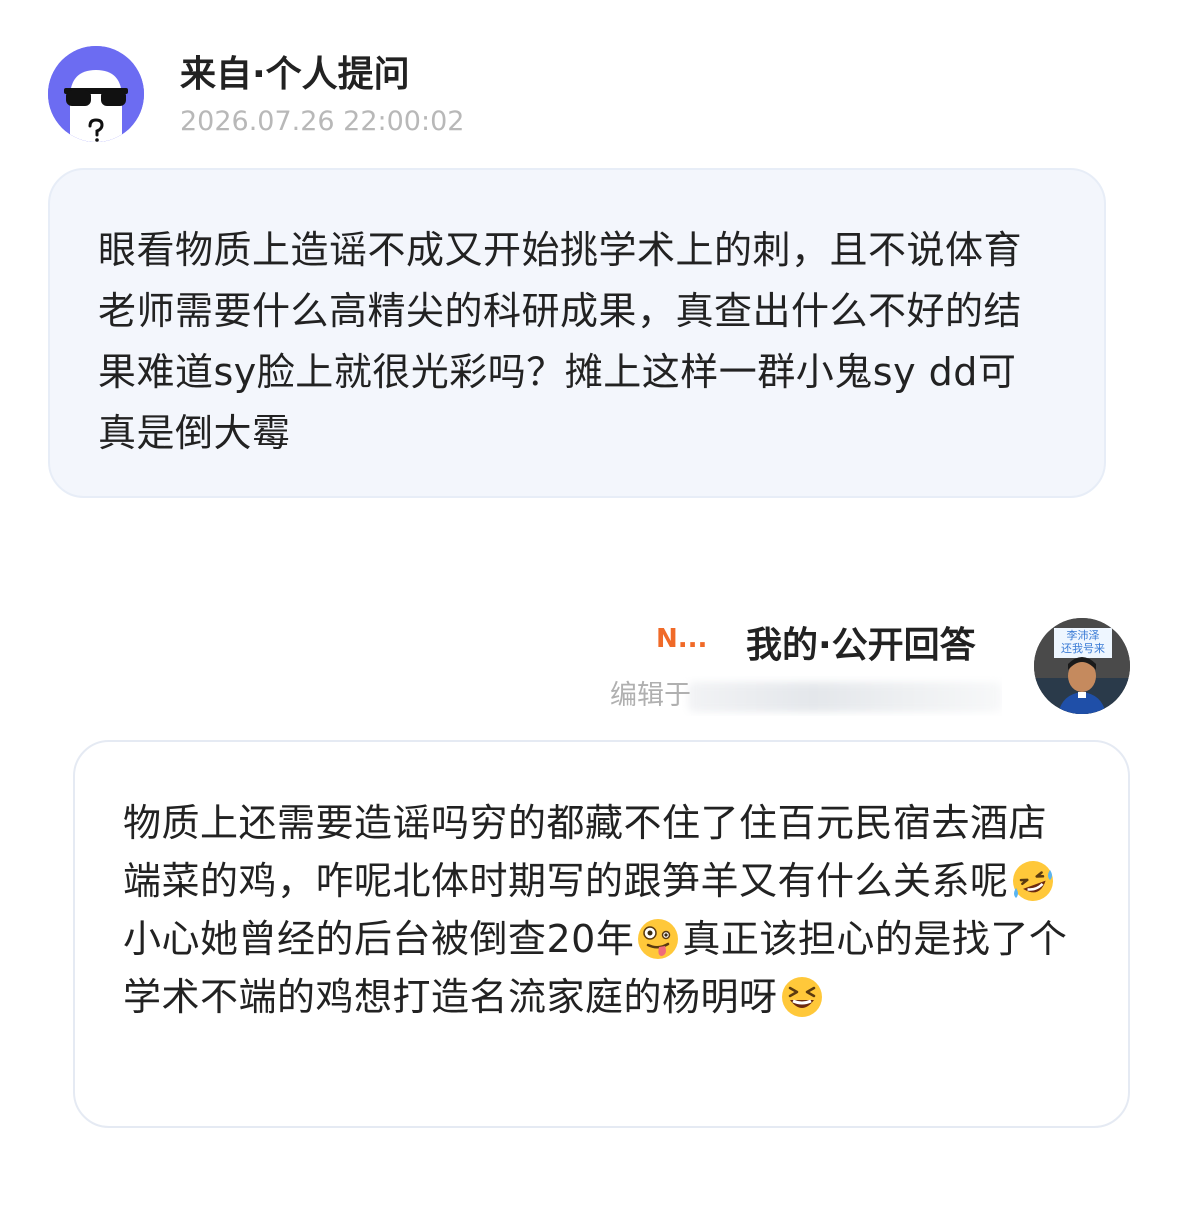  I want to click on edited-label: 编辑于, so click(650, 695).